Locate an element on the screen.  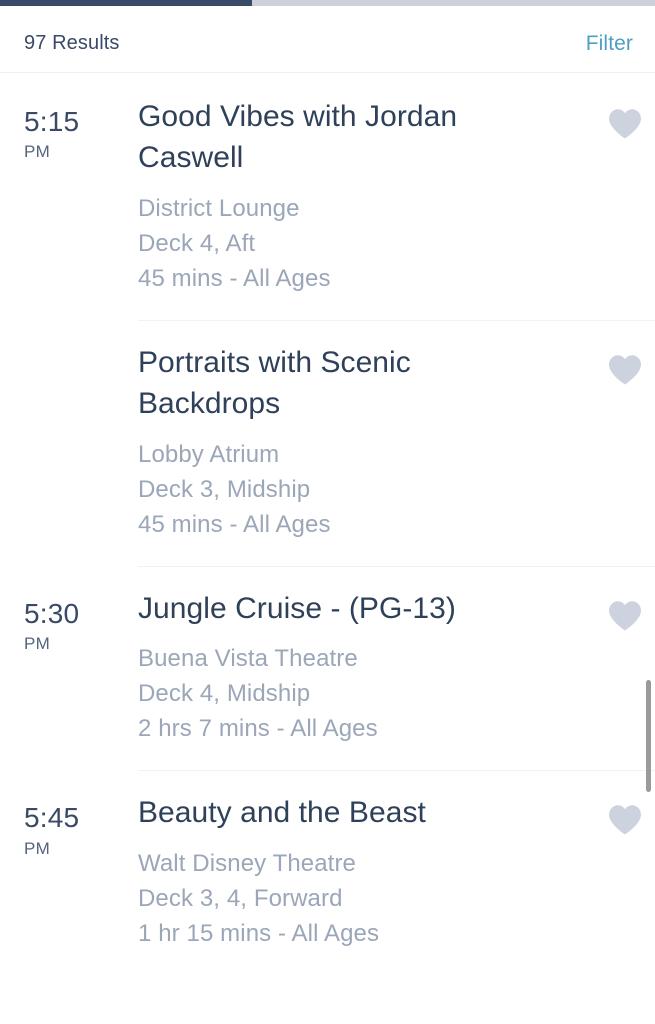
event-venue: District Lounge is located at coordinates (219, 208).